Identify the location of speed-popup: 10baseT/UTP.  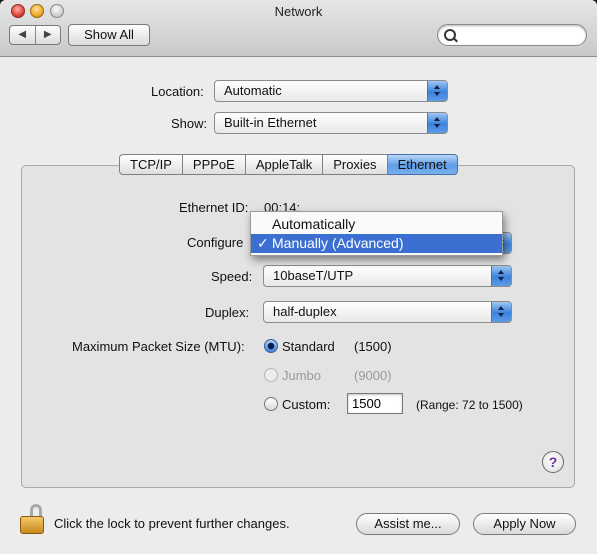
(387, 276).